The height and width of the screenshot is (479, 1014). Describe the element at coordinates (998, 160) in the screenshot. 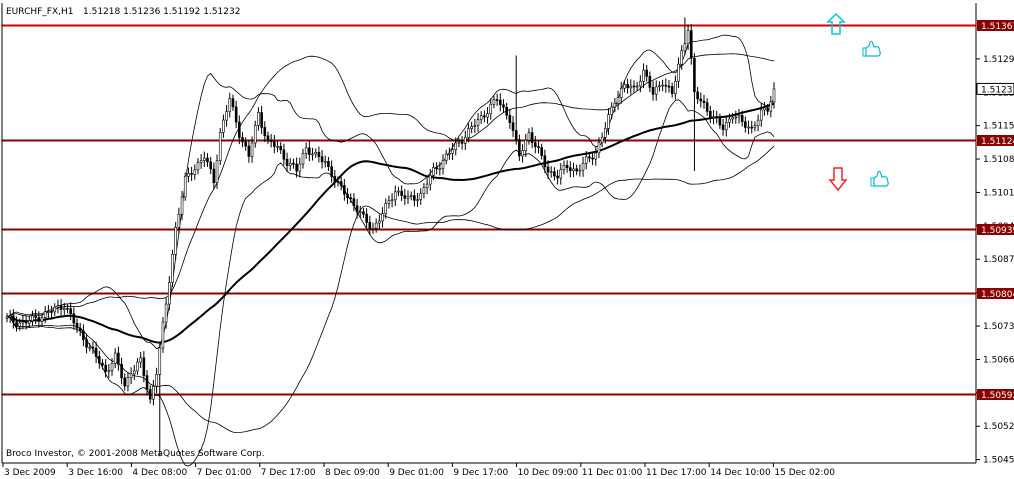

I see `y-tick-label: 1.51085` at that location.